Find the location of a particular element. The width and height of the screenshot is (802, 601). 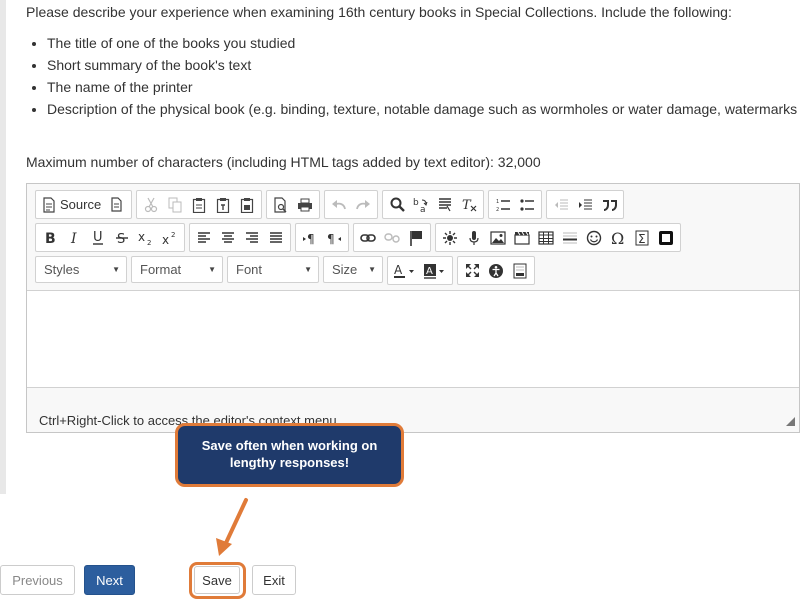

starburst-icon is located at coordinates (450, 237).